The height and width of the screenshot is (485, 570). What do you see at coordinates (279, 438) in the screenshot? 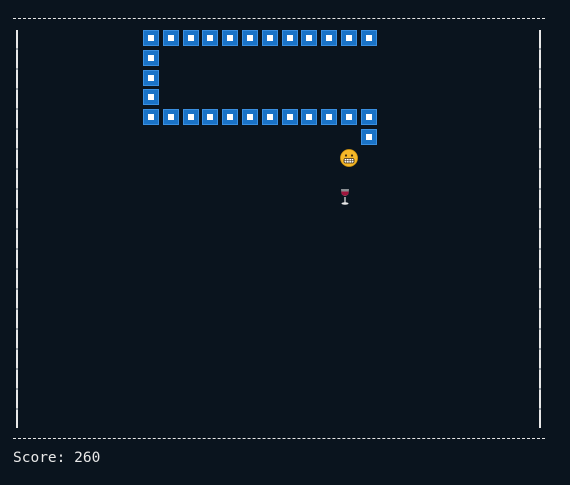
I see `bottom-border` at bounding box center [279, 438].